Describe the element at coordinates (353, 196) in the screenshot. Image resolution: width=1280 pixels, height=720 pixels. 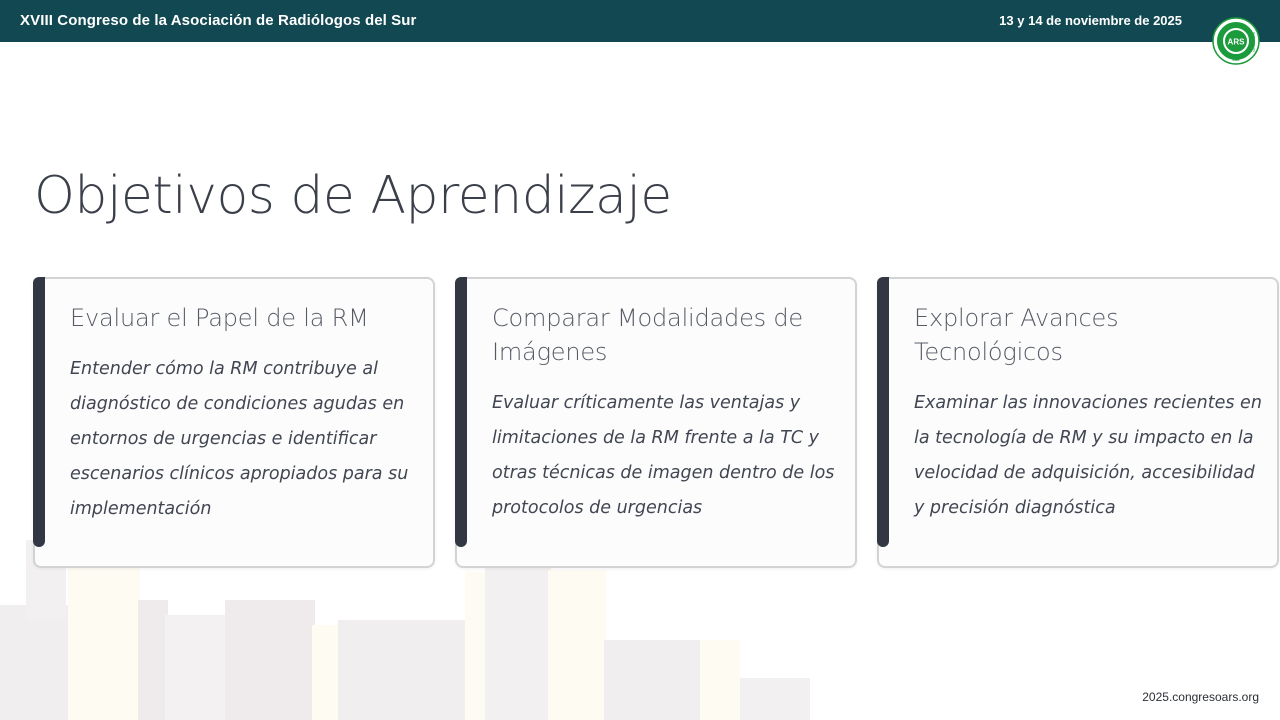
I see `page-title: Objetivos de Aprendizaje` at that location.